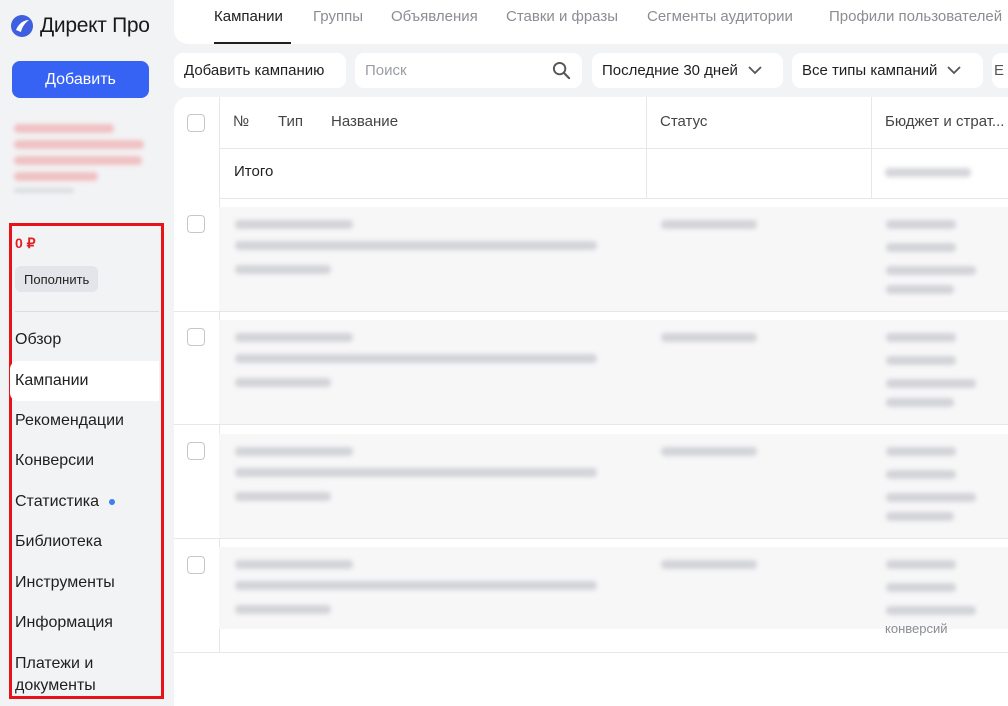 This screenshot has width=1008, height=706. I want to click on more-filter: Е, so click(1000, 70).